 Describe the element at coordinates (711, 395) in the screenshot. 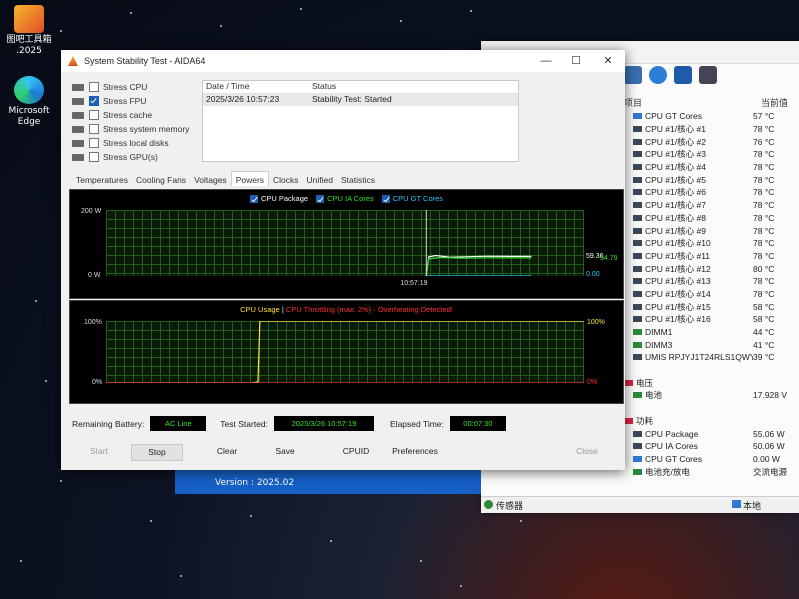

I see `sensor-row: 电池 17.928 V` at that location.